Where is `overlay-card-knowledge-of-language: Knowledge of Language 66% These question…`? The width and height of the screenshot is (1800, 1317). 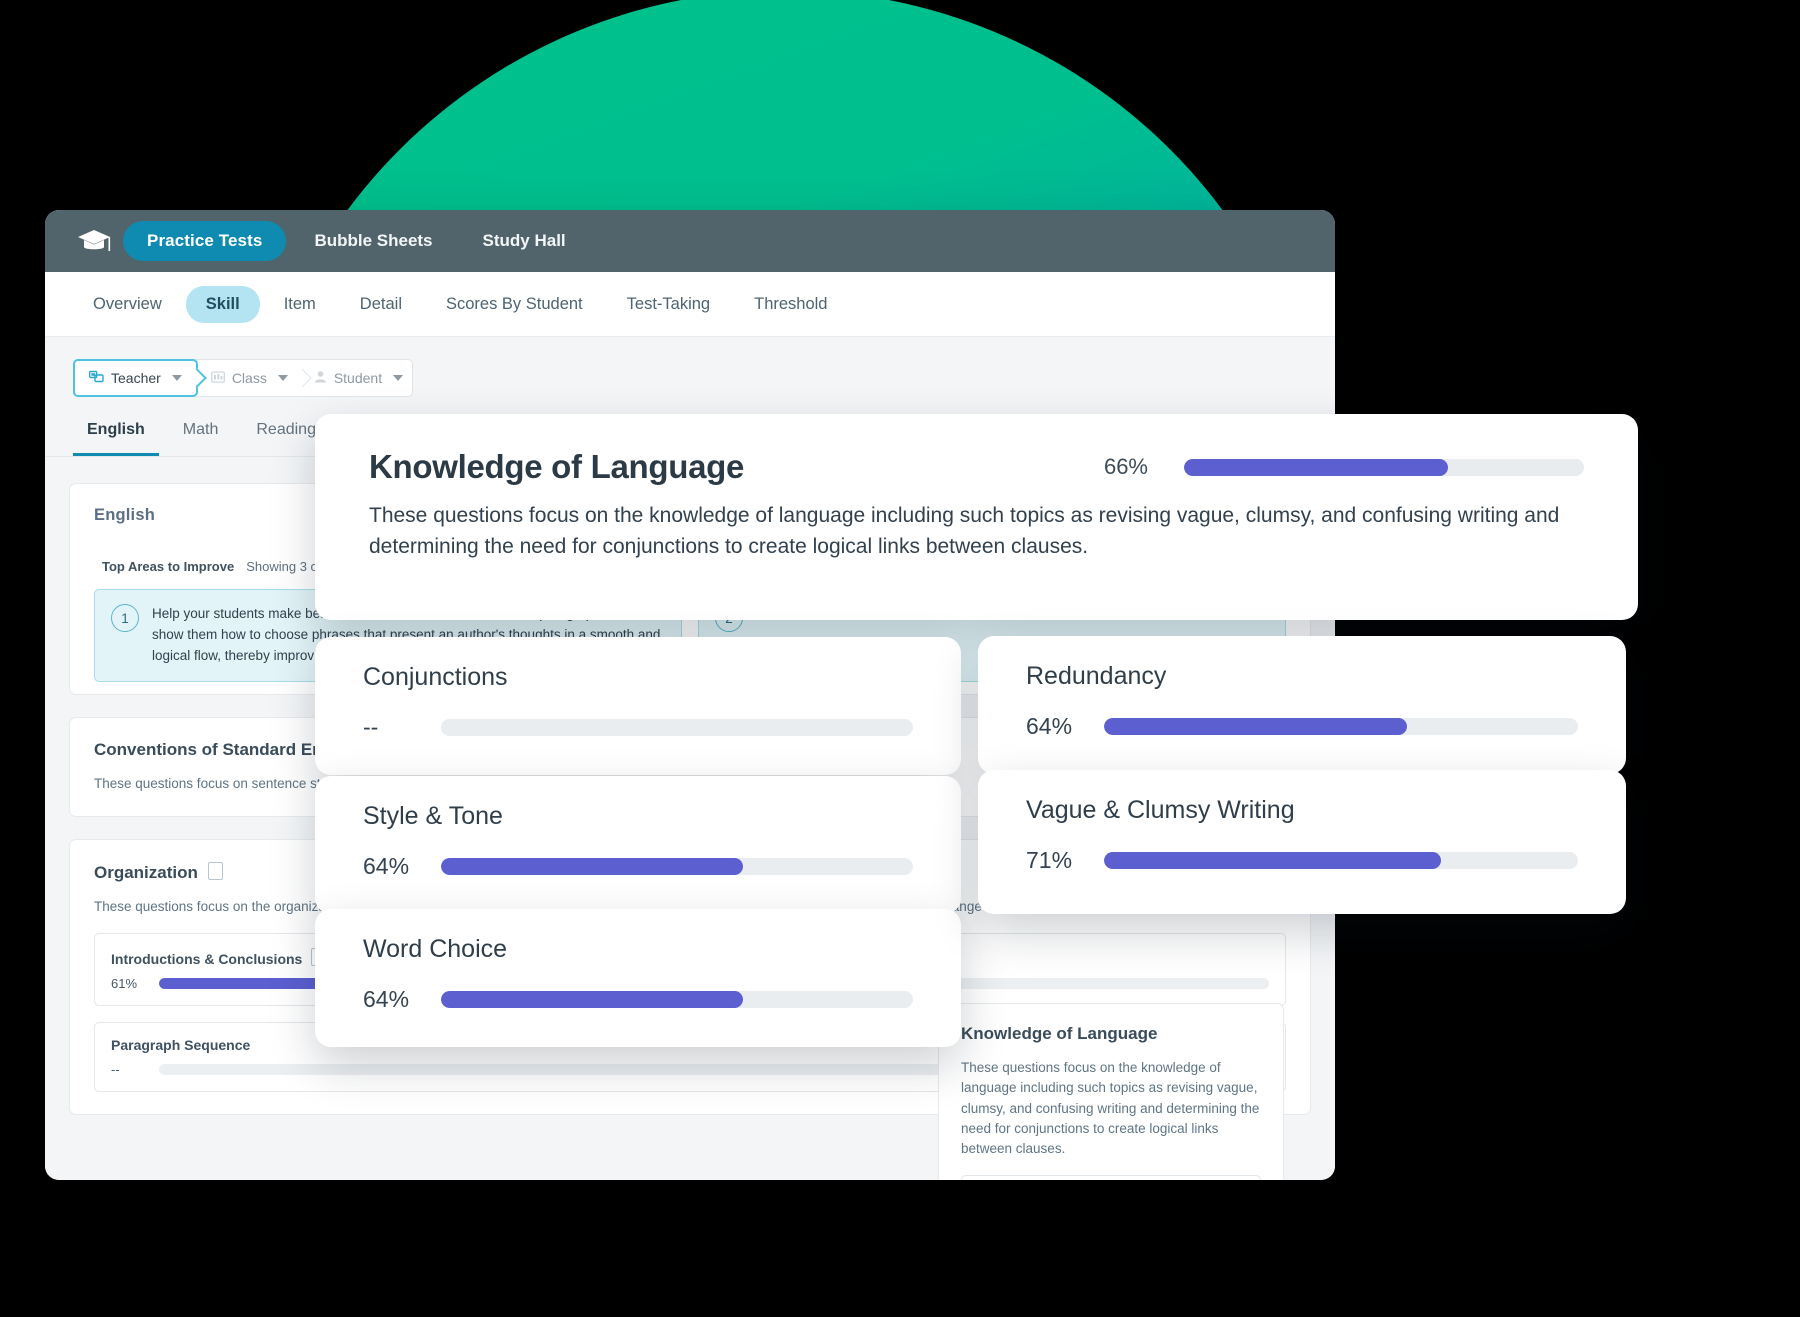 overlay-card-knowledge-of-language: Knowledge of Language 66% These question… is located at coordinates (976, 517).